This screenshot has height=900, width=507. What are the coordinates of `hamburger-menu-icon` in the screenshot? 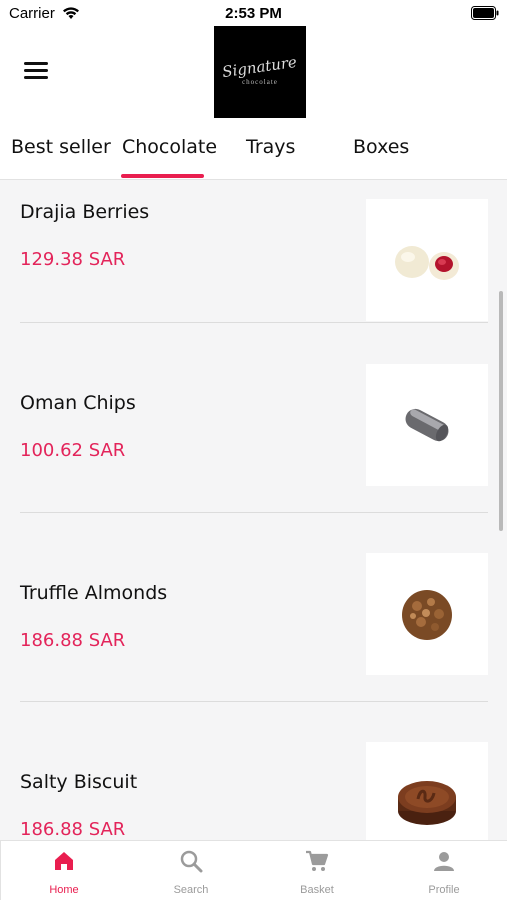 It's located at (36, 72).